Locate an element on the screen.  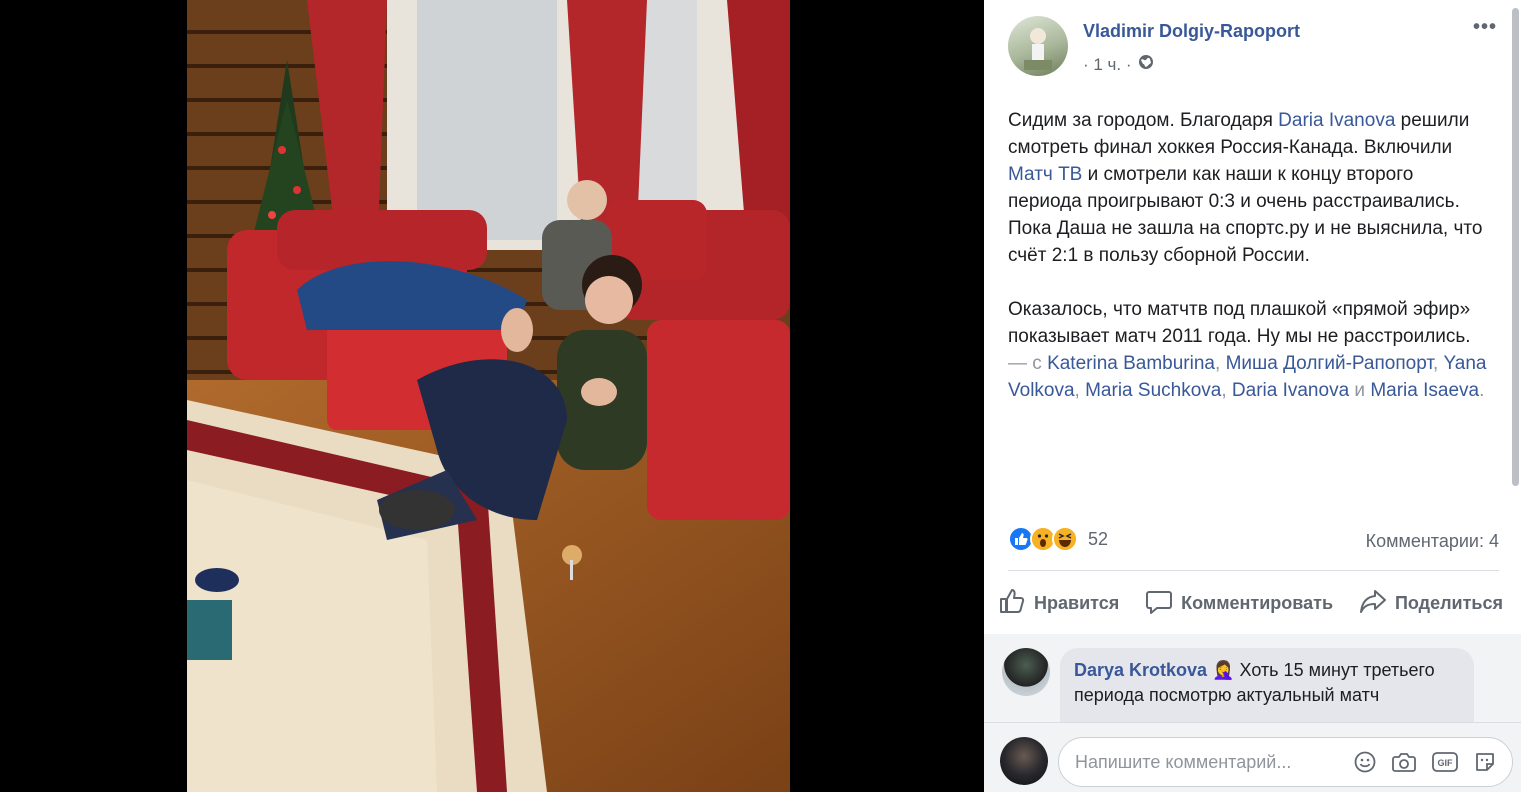
post-author-name: Vladimir Dolgiy-Rapoport is located at coordinates (1191, 31).